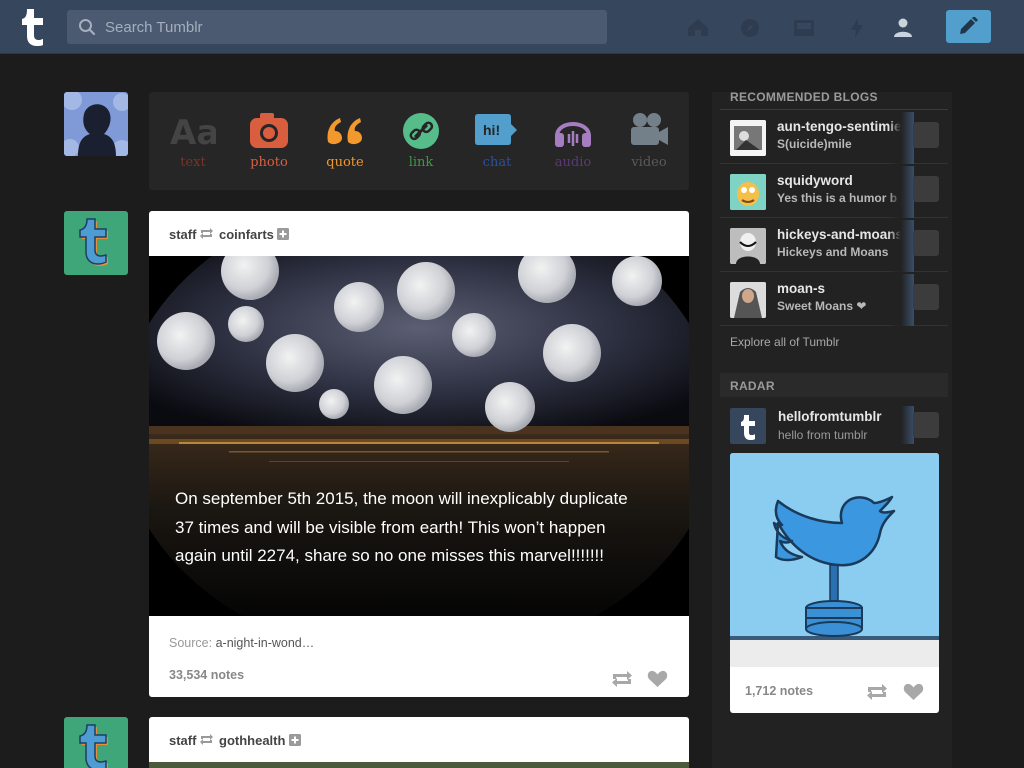 This screenshot has width=1024, height=768. Describe the element at coordinates (834, 137) in the screenshot. I see `recommended-blog-item: aun-tengo-sentimie S(uicide)mile` at that location.